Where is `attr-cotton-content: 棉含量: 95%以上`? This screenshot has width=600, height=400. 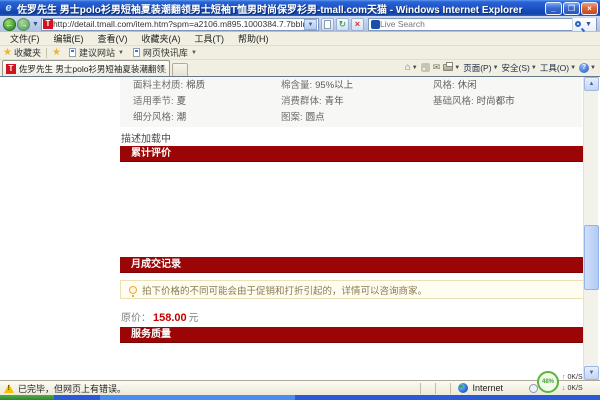
attr-cotton-content: 棉含量: 95%以上 is located at coordinates (317, 85).